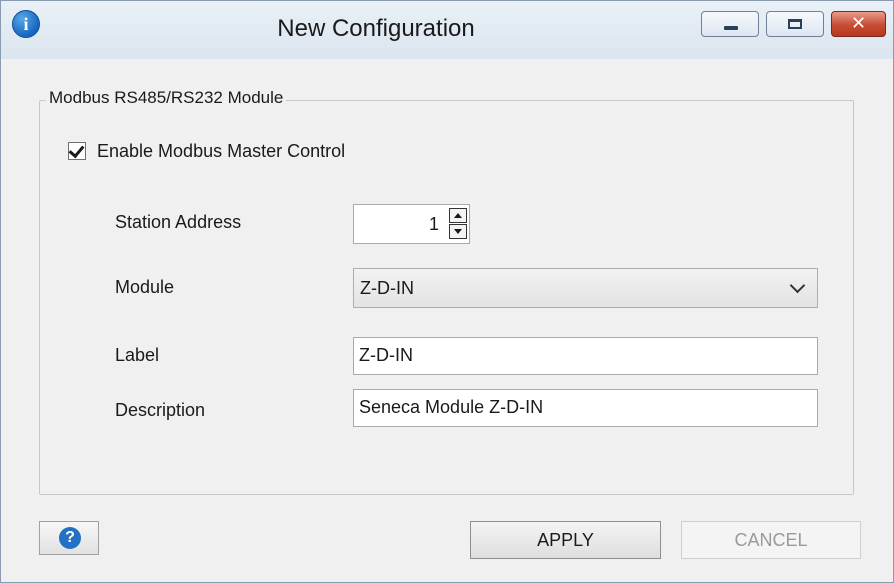 Image resolution: width=894 pixels, height=583 pixels. Describe the element at coordinates (771, 540) in the screenshot. I see `cancel-button: CANCEL` at that location.